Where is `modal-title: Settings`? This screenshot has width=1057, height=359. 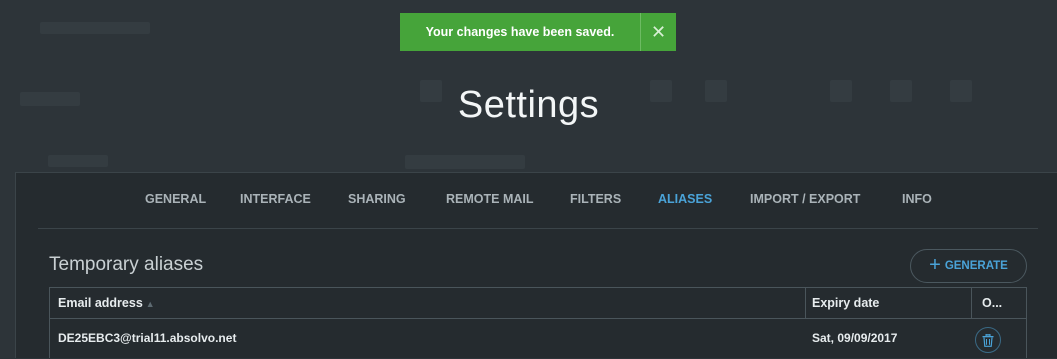 modal-title: Settings is located at coordinates (528, 105).